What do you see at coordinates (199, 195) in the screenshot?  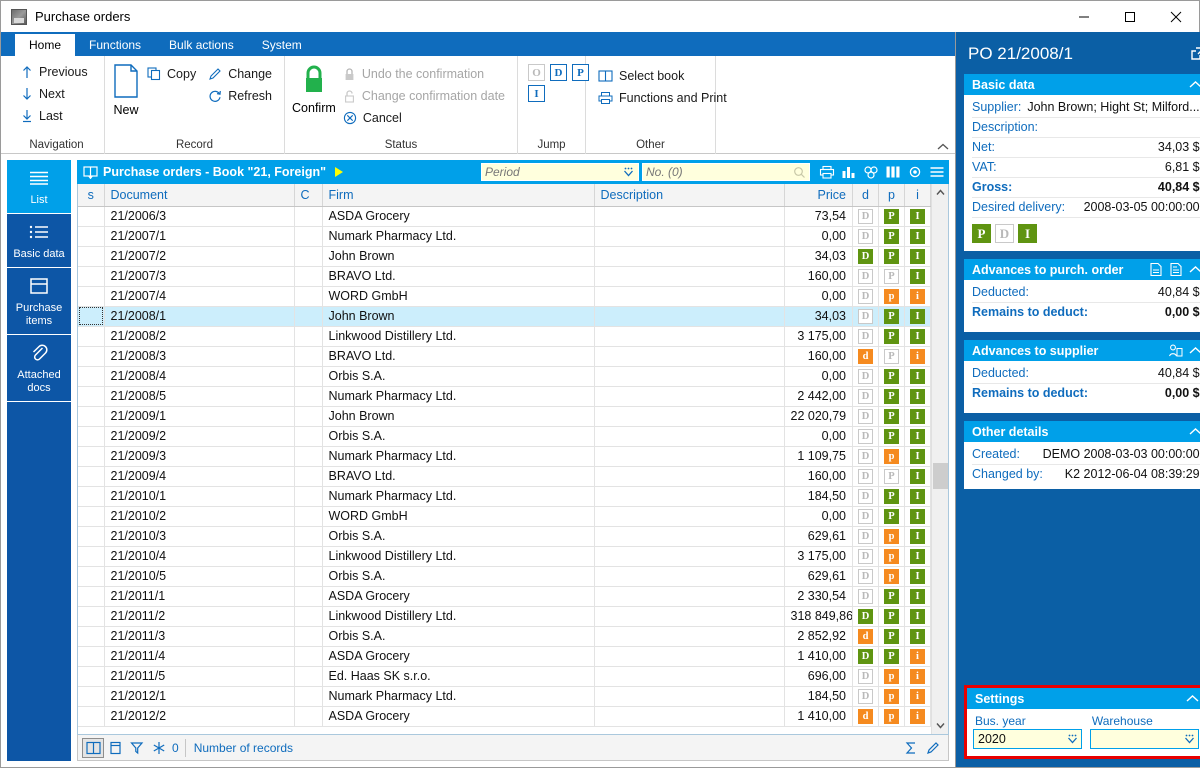 I see `col-document: Document` at bounding box center [199, 195].